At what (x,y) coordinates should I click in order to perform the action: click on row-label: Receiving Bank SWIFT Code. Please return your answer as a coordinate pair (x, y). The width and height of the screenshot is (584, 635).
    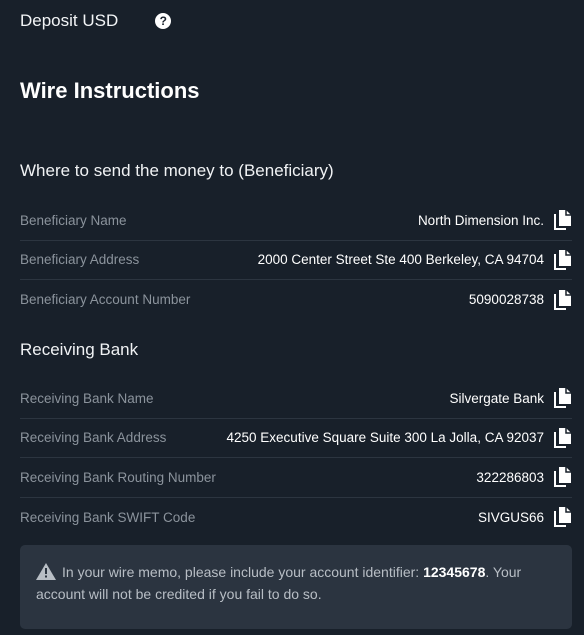
    Looking at the image, I should click on (108, 517).